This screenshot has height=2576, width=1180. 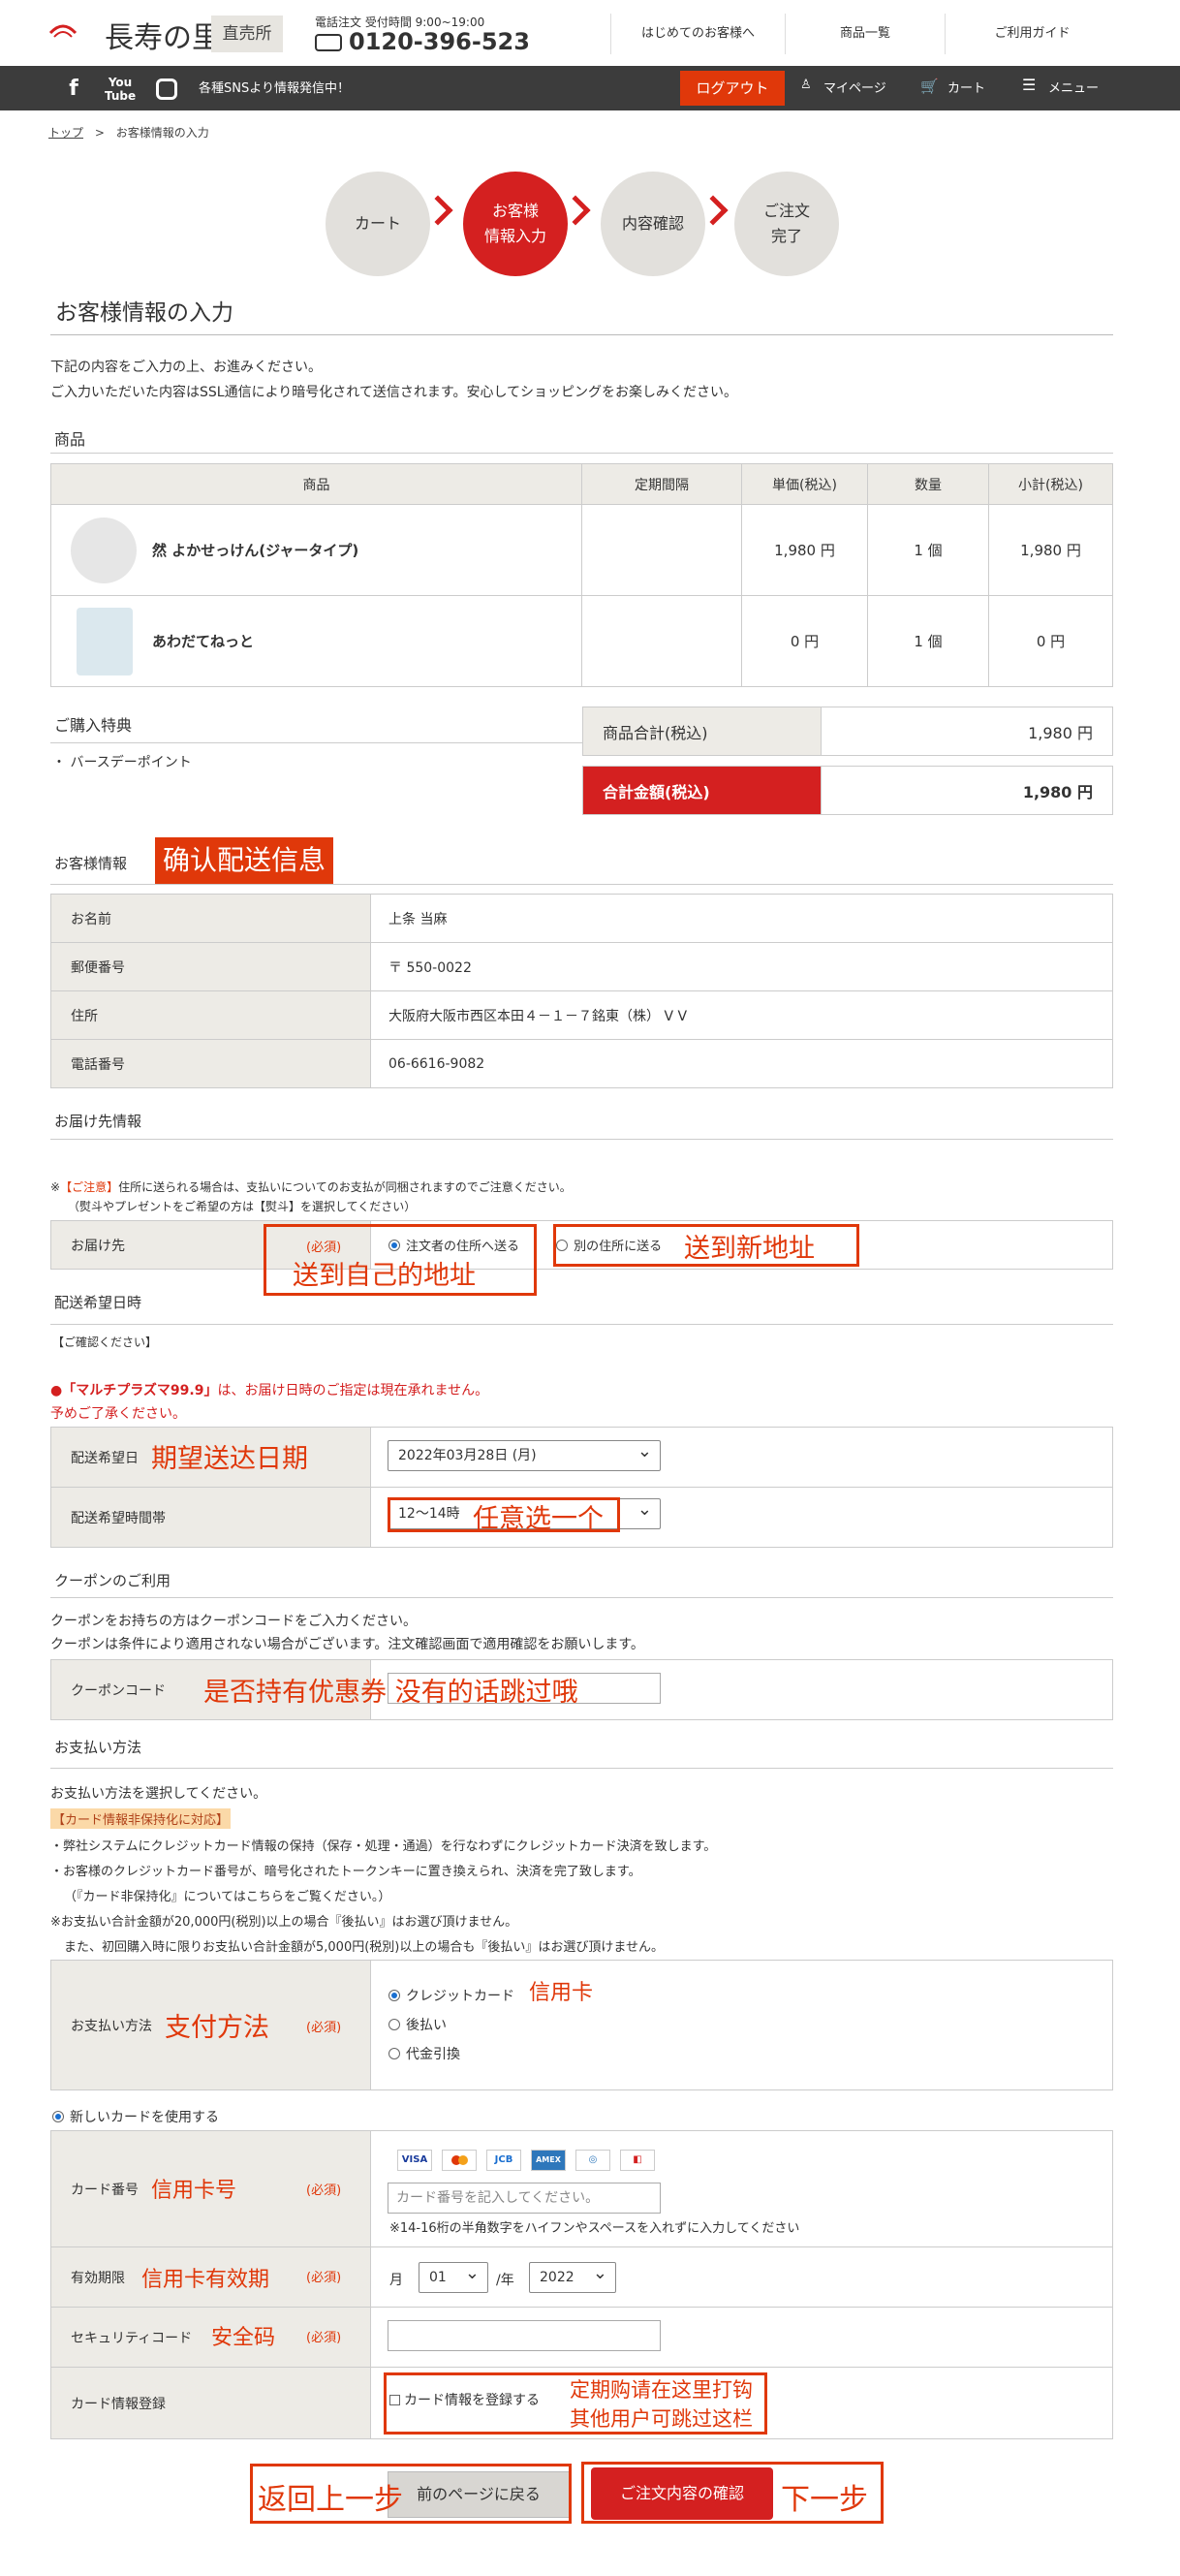 I want to click on logo-text: 長寿の里, so click(x=163, y=35).